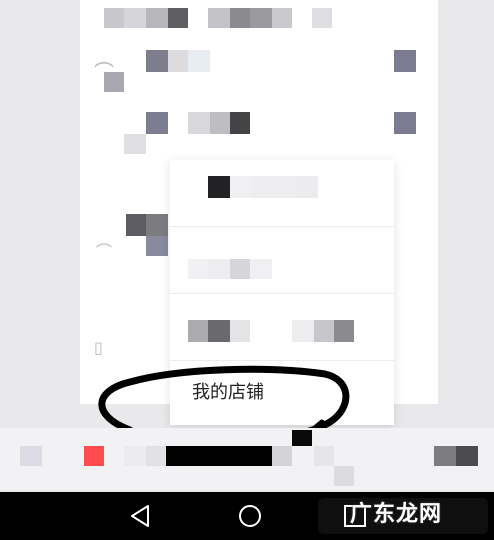  Describe the element at coordinates (98, 347) in the screenshot. I see `faint-glyph: ▯` at that location.